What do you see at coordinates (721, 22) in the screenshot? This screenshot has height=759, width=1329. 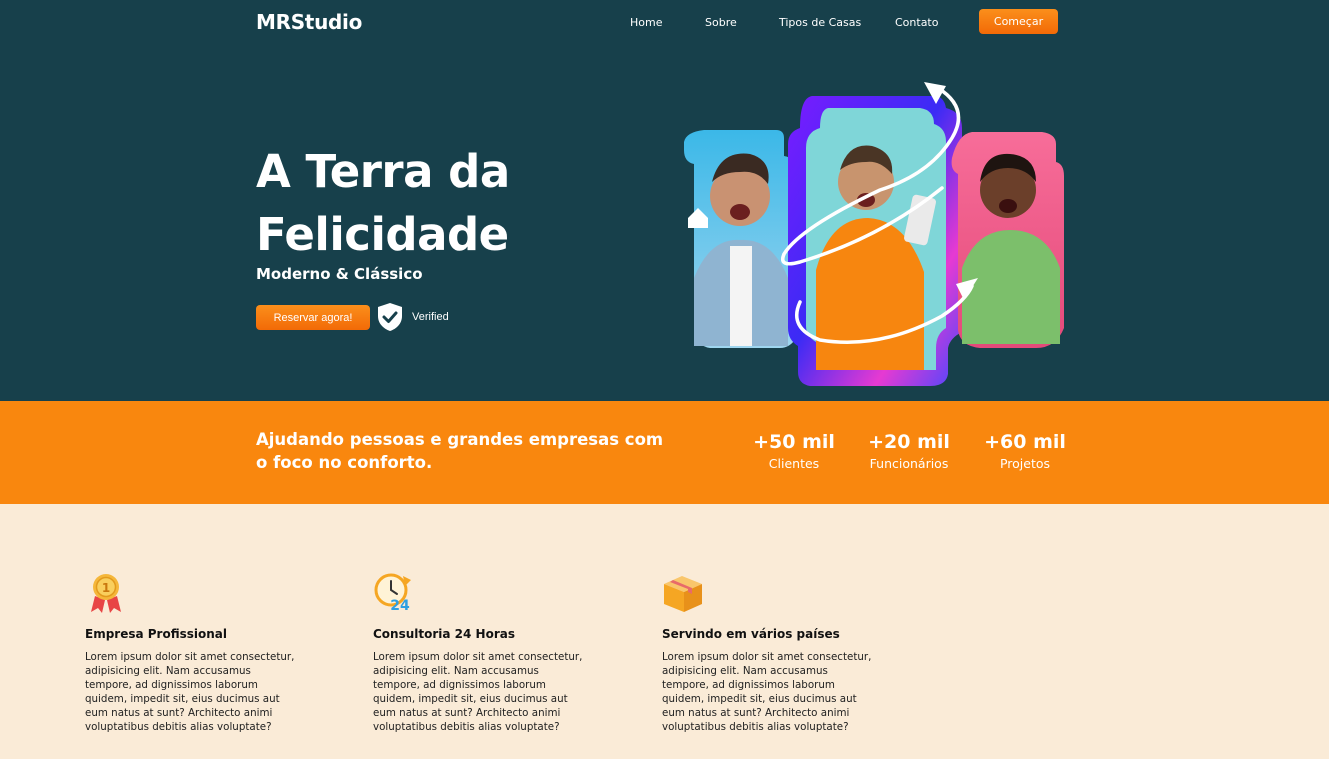 I see `nav-sobre: Sobre` at bounding box center [721, 22].